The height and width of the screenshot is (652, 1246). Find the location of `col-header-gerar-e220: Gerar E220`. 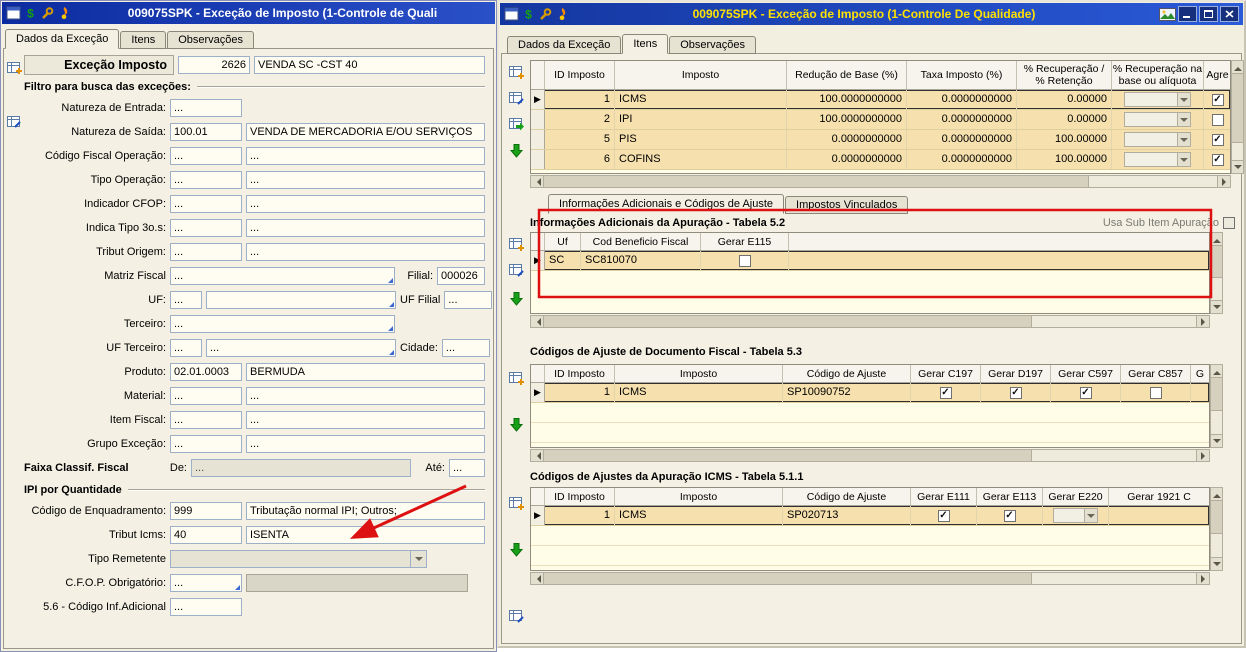

col-header-gerar-e220: Gerar E220 is located at coordinates (1076, 496).